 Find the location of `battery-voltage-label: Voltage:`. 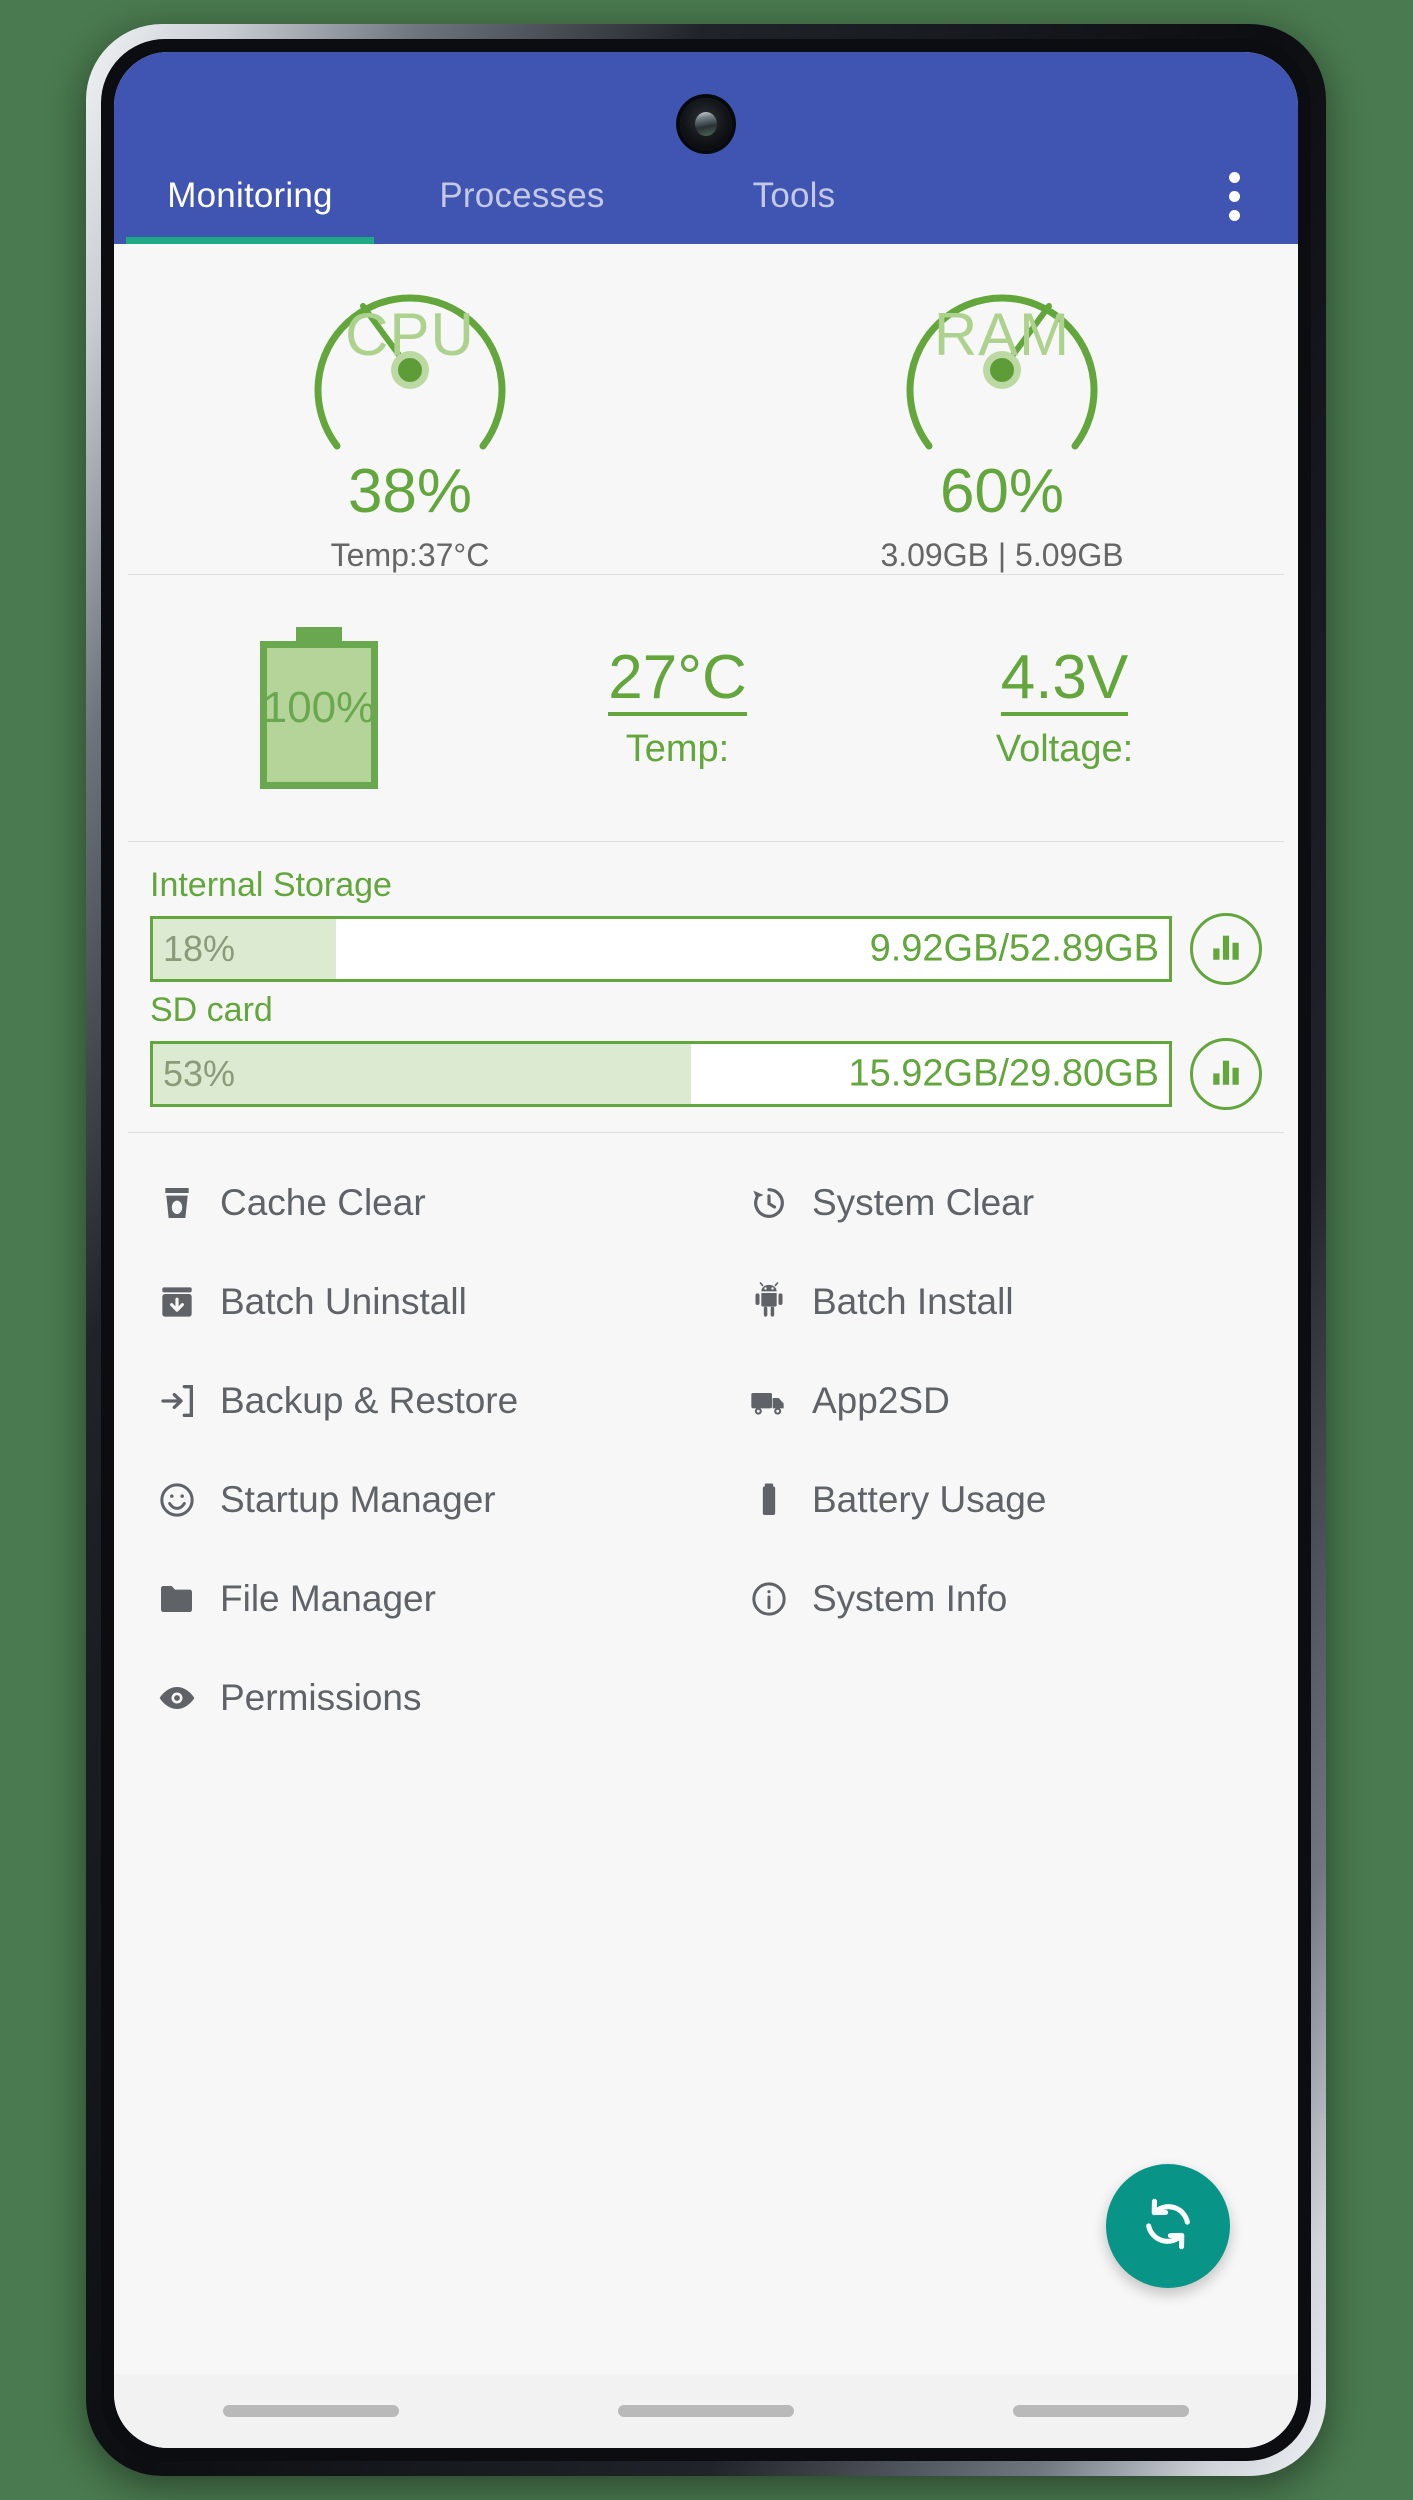

battery-voltage-label: Voltage: is located at coordinates (1064, 749).